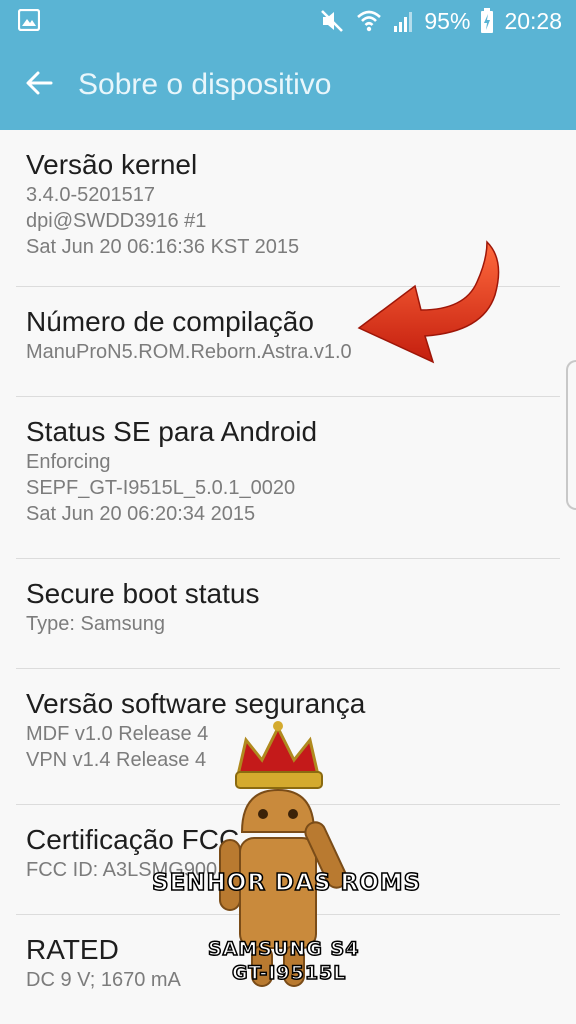 The height and width of the screenshot is (1024, 576). What do you see at coordinates (369, 21) in the screenshot?
I see `wifi-icon` at bounding box center [369, 21].